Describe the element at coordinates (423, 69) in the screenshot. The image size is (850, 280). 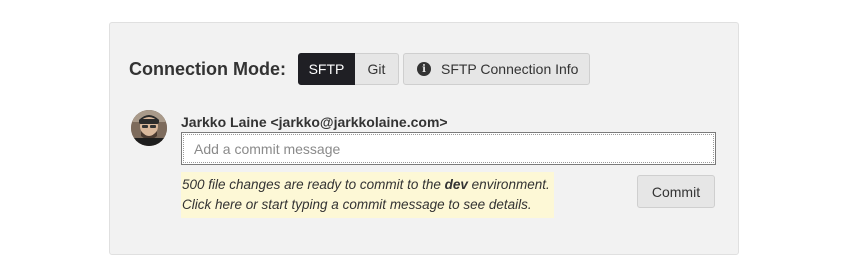
I see `info-circle-icon: i` at that location.